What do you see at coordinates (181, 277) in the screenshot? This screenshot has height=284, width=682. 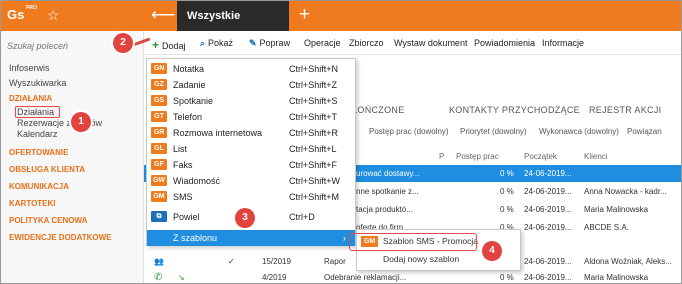 I see `incoming-arrow-icon: ↘` at bounding box center [181, 277].